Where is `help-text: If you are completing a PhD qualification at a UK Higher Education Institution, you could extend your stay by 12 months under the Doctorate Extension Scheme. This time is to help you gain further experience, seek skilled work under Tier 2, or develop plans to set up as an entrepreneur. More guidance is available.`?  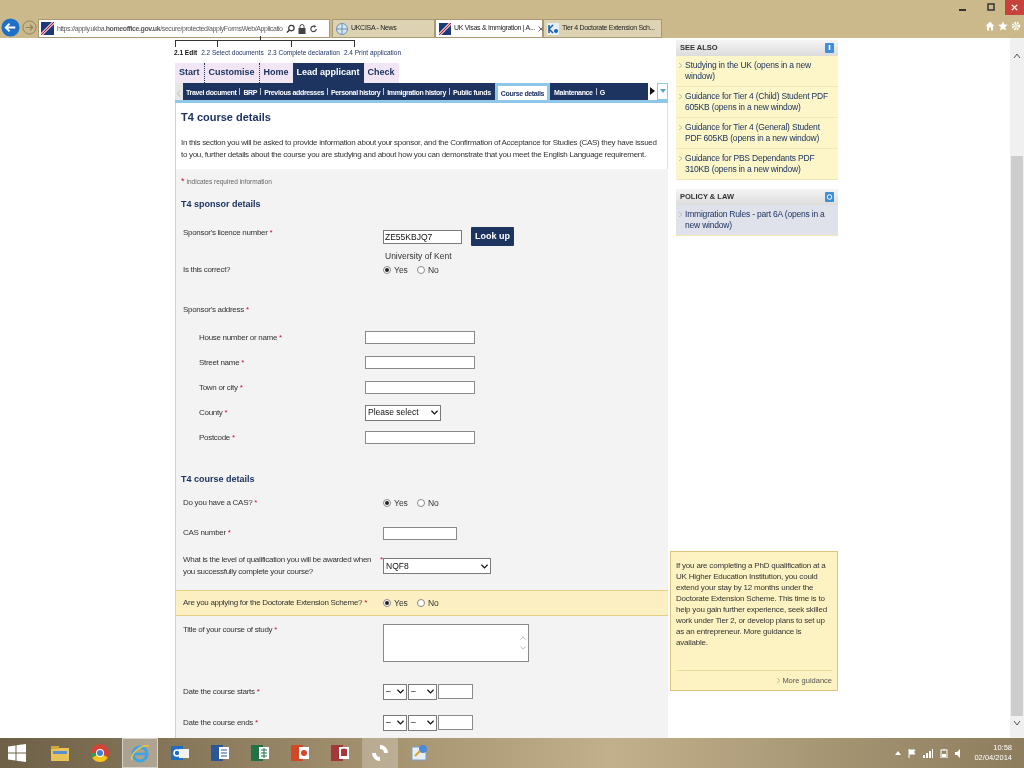
help-text: If you are completing a PhD qualification at a UK Higher Education Institution, you could extend your stay by 12 months under the Doctorate Extension Scheme. This time is to help you gain further experience, seek skilled work under Tier 2, or develop plans to set up as an entrepreneur. More guidance is available. is located at coordinates (752, 604).